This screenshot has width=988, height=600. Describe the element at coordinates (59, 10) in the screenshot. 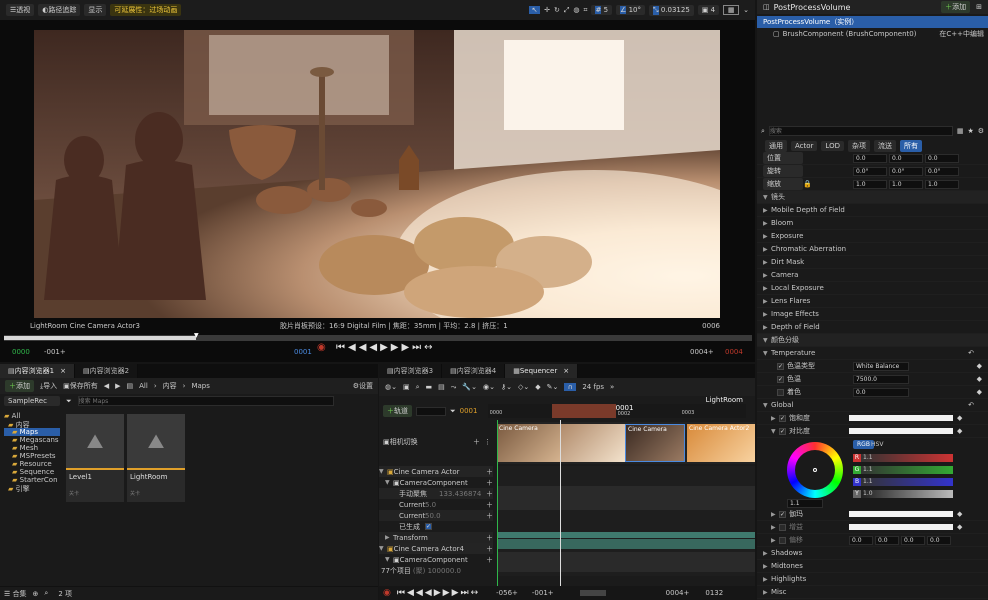

I see `path-tracing-button: ◐ 路径追踪` at that location.